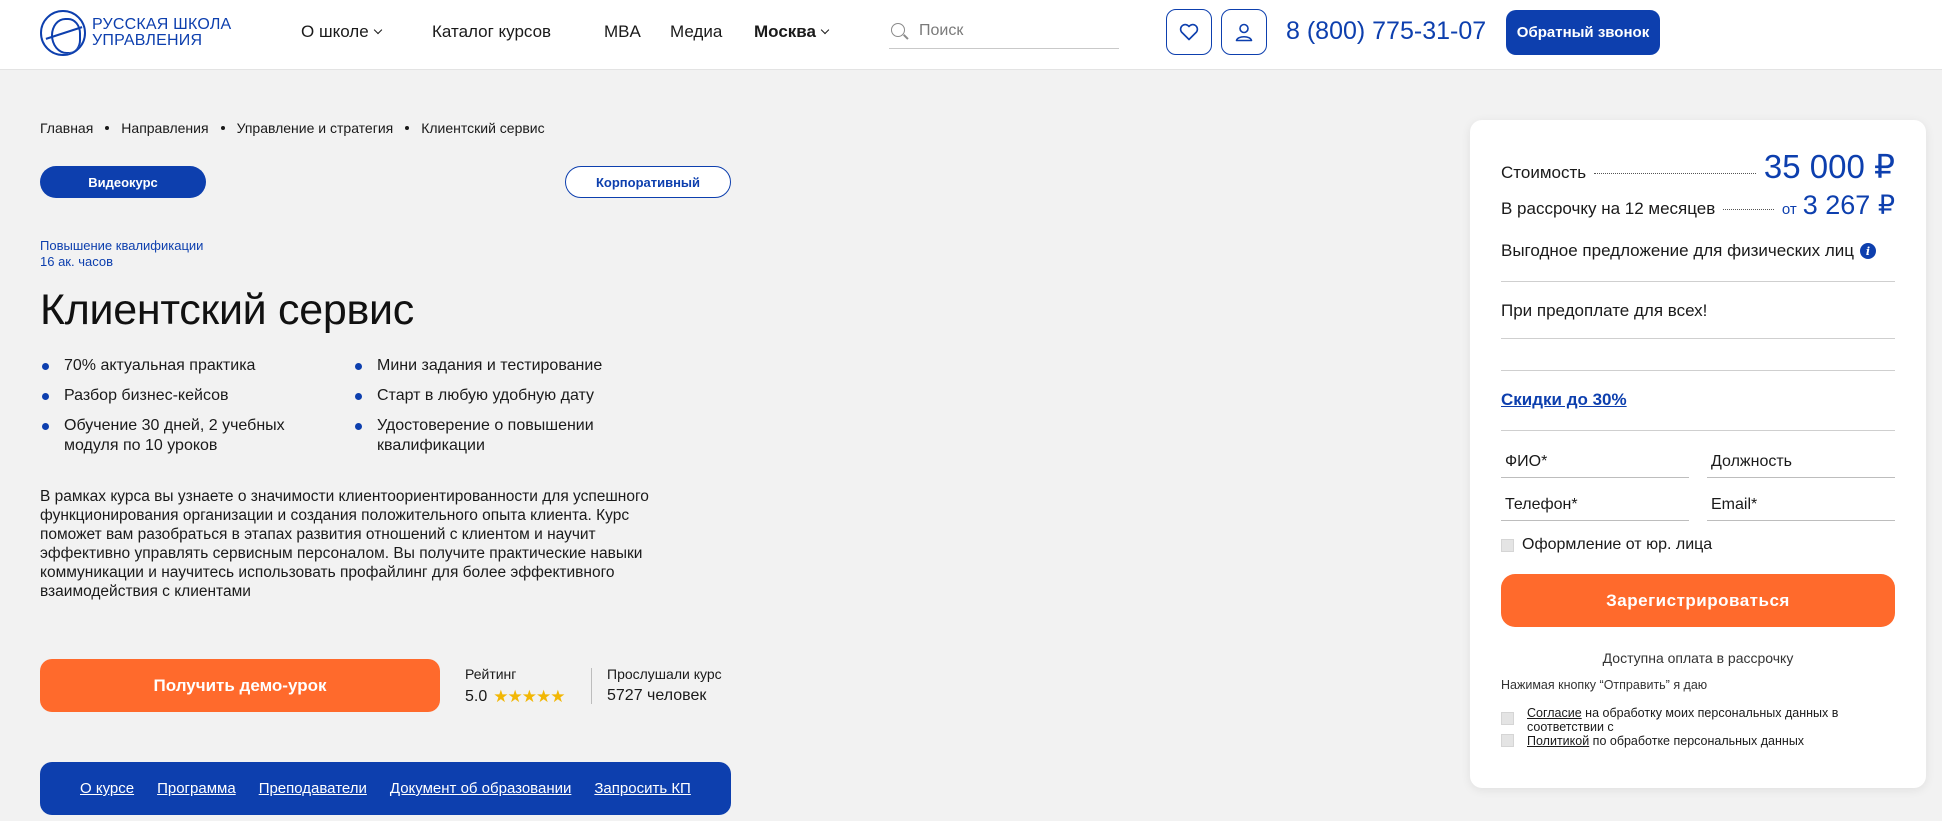  Describe the element at coordinates (1698, 600) in the screenshot. I see `register-button: Зарегистрироваться` at that location.